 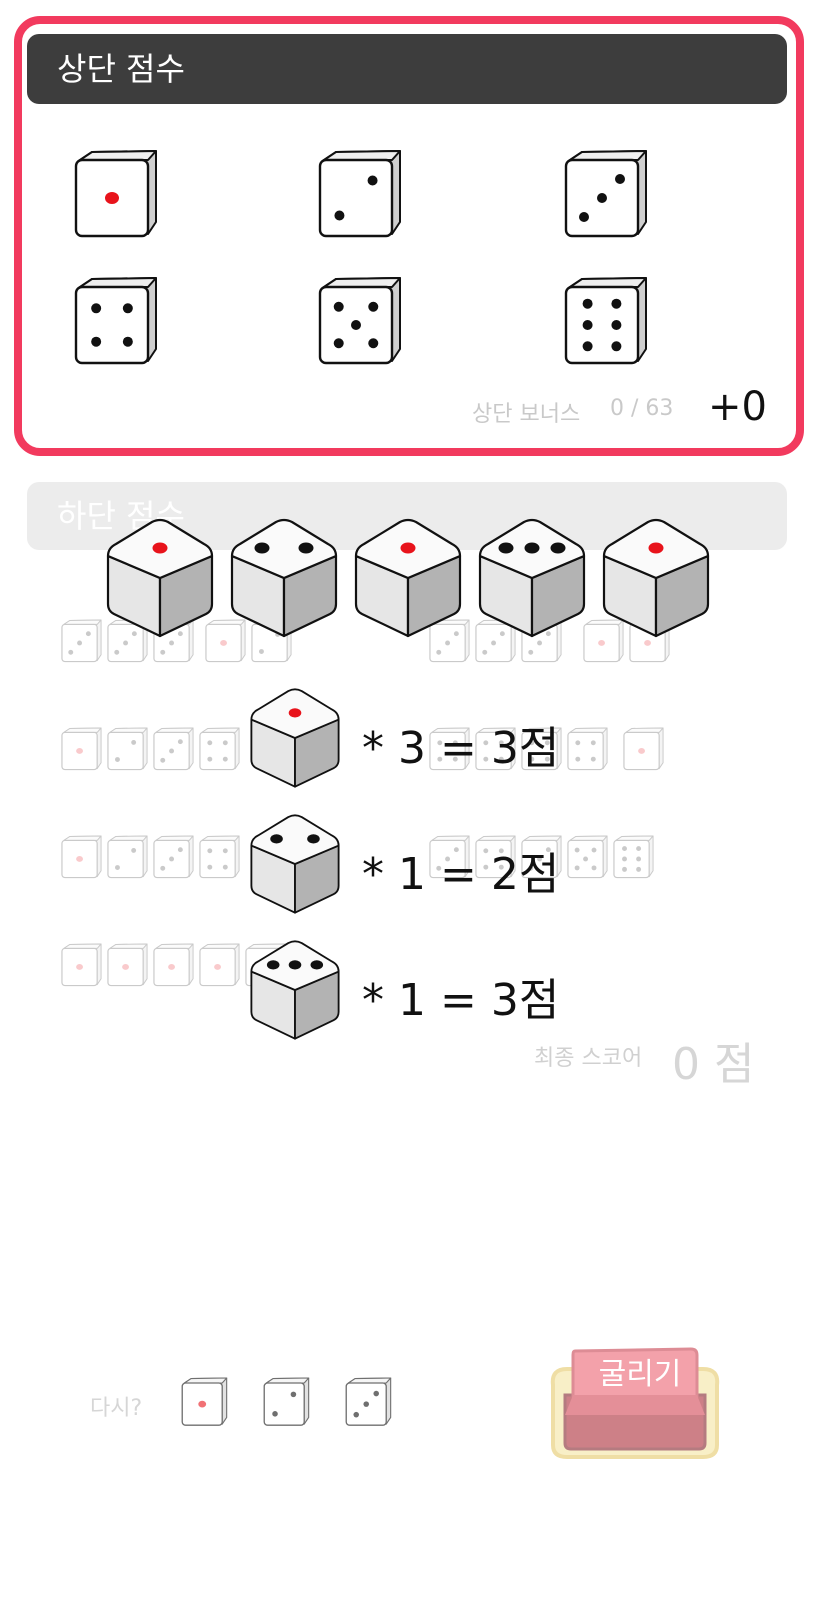 What do you see at coordinates (607, 323) in the screenshot?
I see `upper-sixes-die-icon` at bounding box center [607, 323].